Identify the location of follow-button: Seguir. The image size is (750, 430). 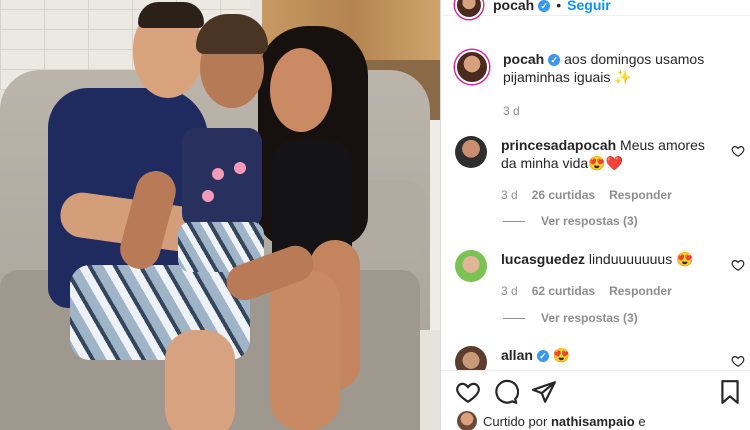
(589, 6).